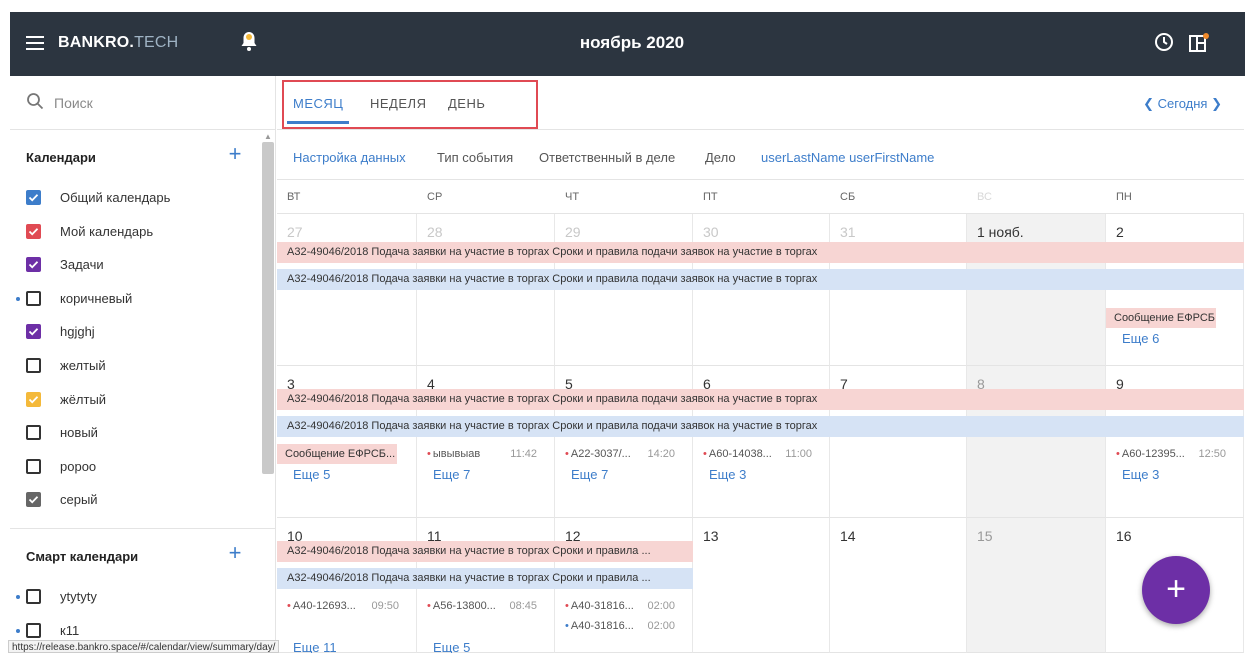 The width and height of the screenshot is (1245, 653). Describe the element at coordinates (142, 199) in the screenshot. I see `calendar-item: Общий календарь` at that location.